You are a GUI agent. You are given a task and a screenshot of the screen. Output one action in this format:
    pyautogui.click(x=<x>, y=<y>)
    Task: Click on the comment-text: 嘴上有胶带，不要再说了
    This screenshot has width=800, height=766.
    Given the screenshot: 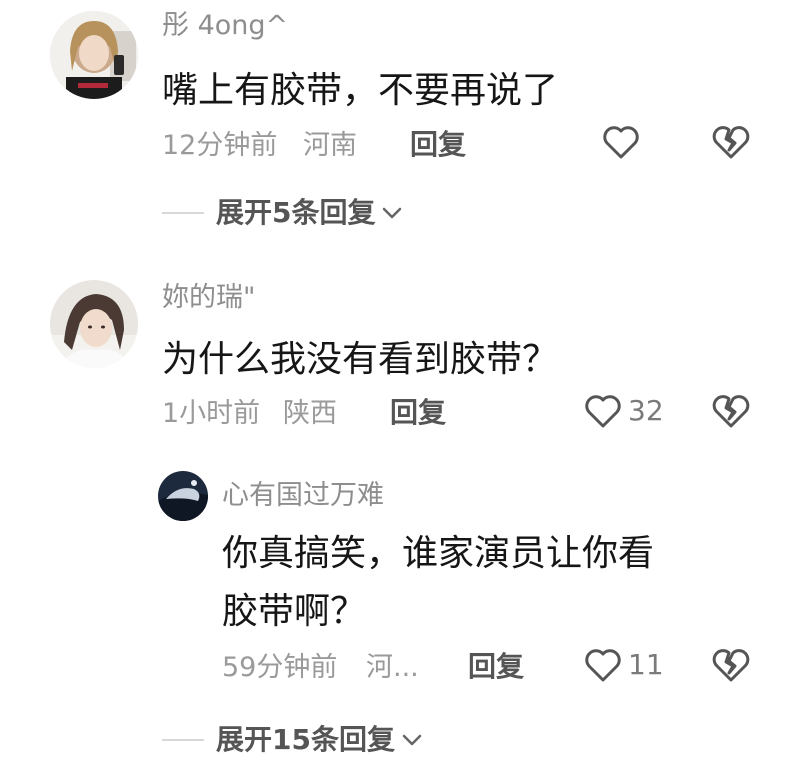 What is the action you would take?
    pyautogui.click(x=360, y=90)
    